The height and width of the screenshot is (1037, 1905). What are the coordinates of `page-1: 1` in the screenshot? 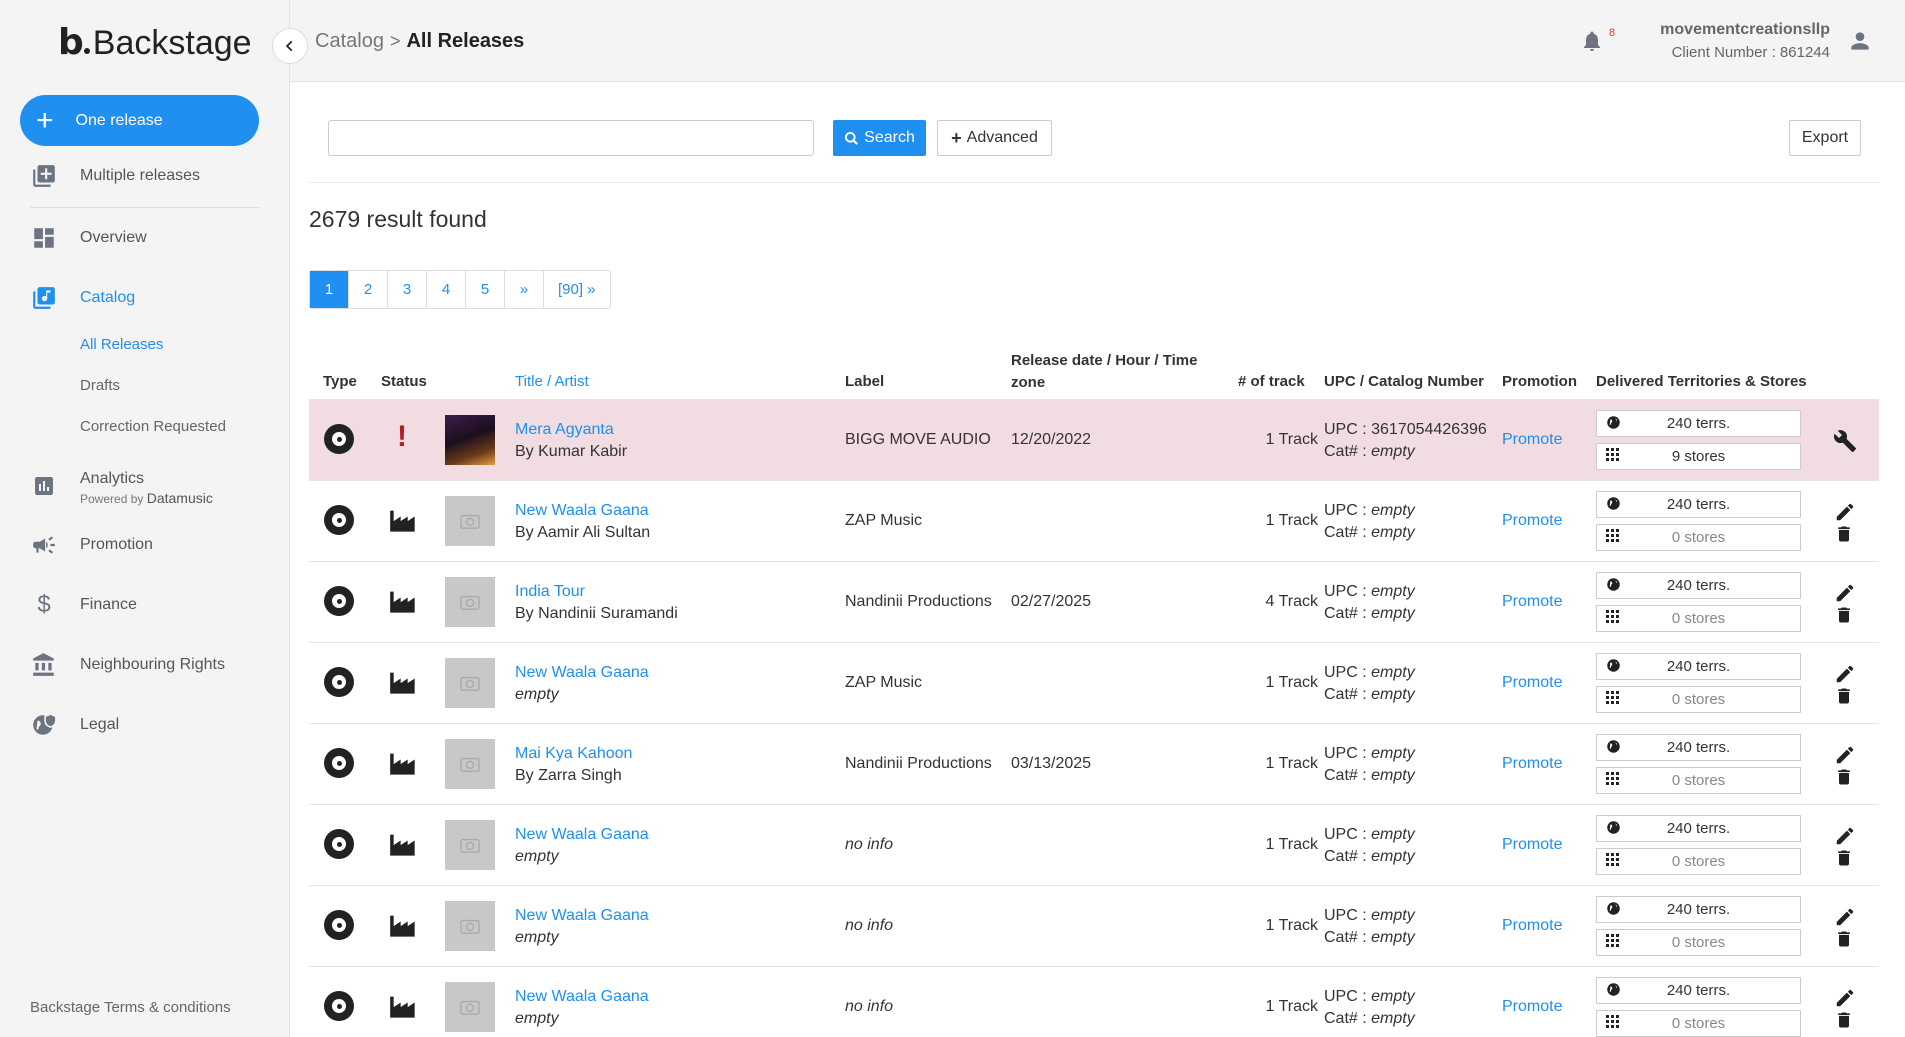 It's located at (329, 289).